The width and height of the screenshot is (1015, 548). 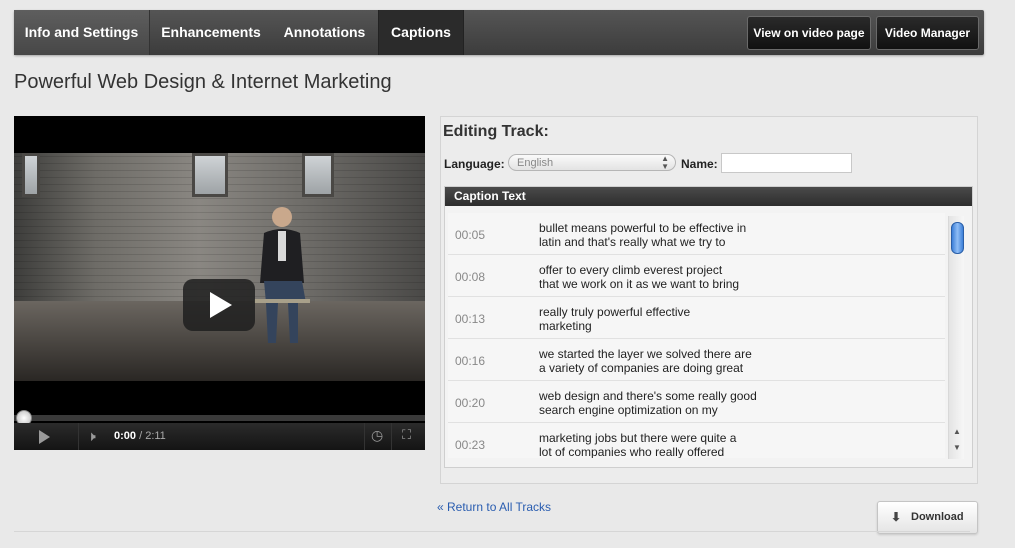 What do you see at coordinates (641, 368) in the screenshot?
I see `caption-line: a variety of companies are doing great` at bounding box center [641, 368].